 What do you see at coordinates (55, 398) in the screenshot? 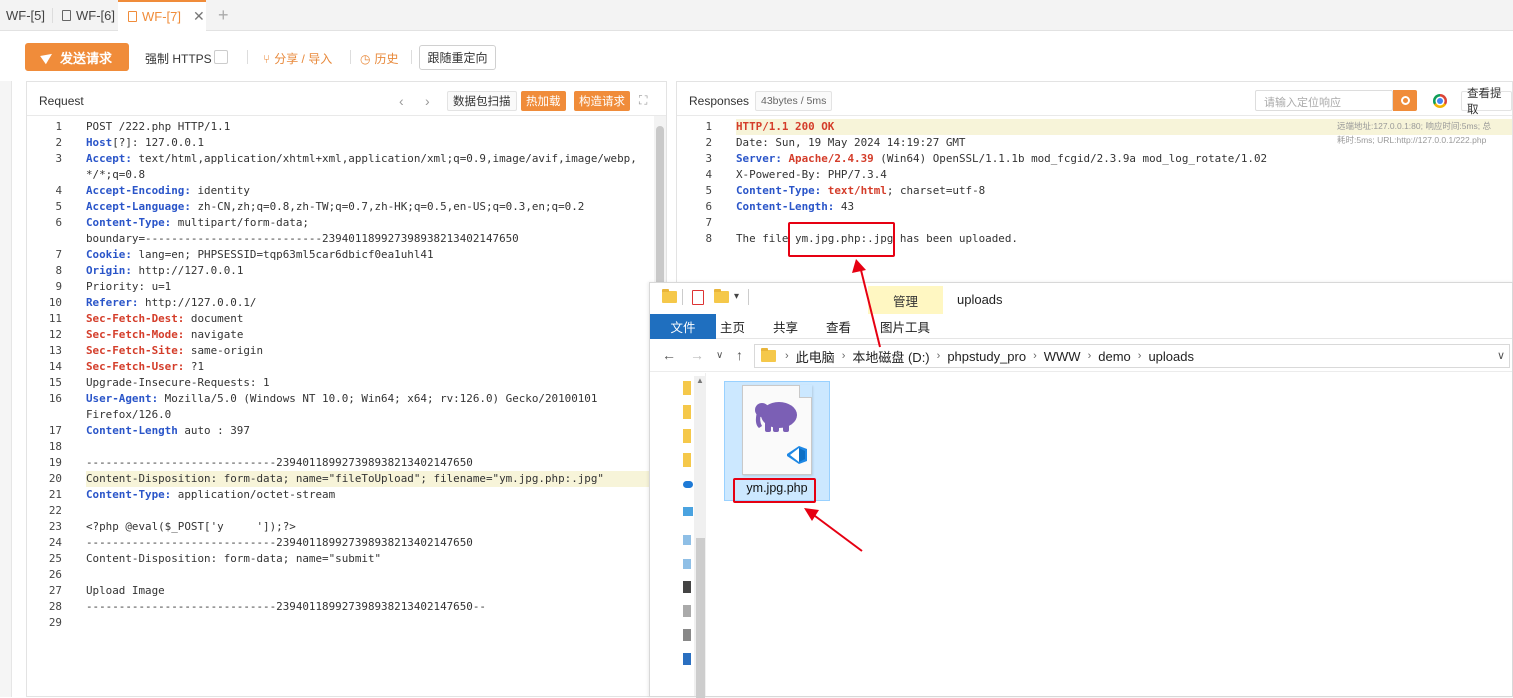
I see `line-number: 16` at bounding box center [55, 398].